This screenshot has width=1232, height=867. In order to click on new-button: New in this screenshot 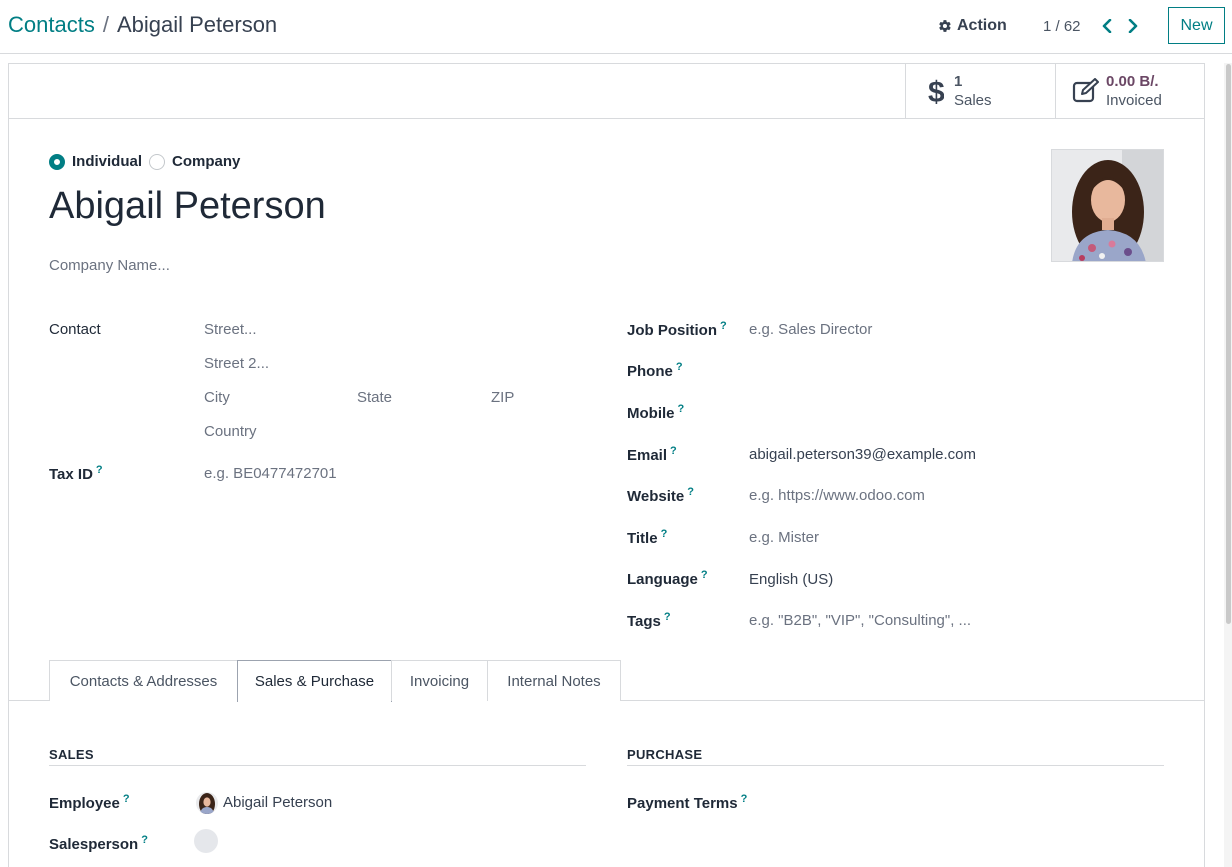, I will do `click(1196, 25)`.